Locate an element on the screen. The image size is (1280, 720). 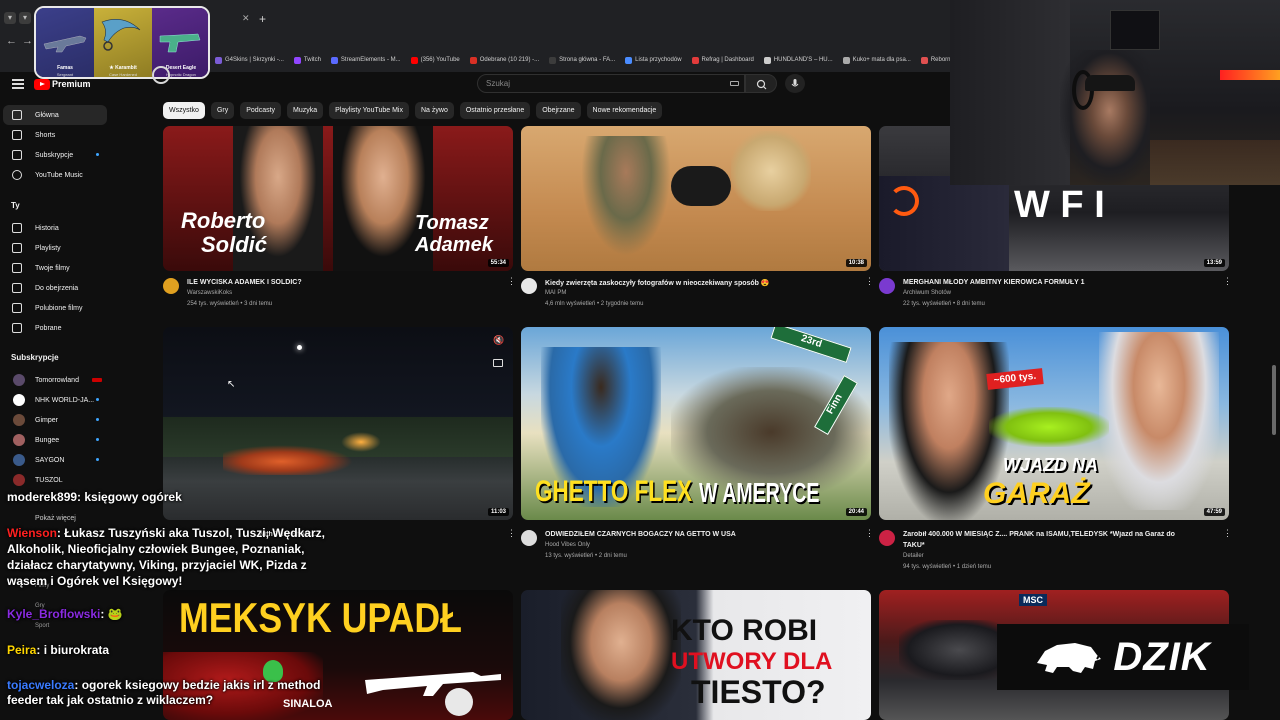
sidebar-item: Subskrypcje is located at coordinates (55, 155).